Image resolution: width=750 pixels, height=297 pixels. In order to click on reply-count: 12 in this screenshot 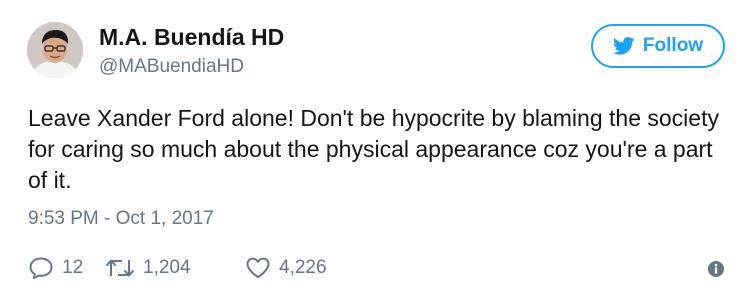, I will do `click(73, 267)`.